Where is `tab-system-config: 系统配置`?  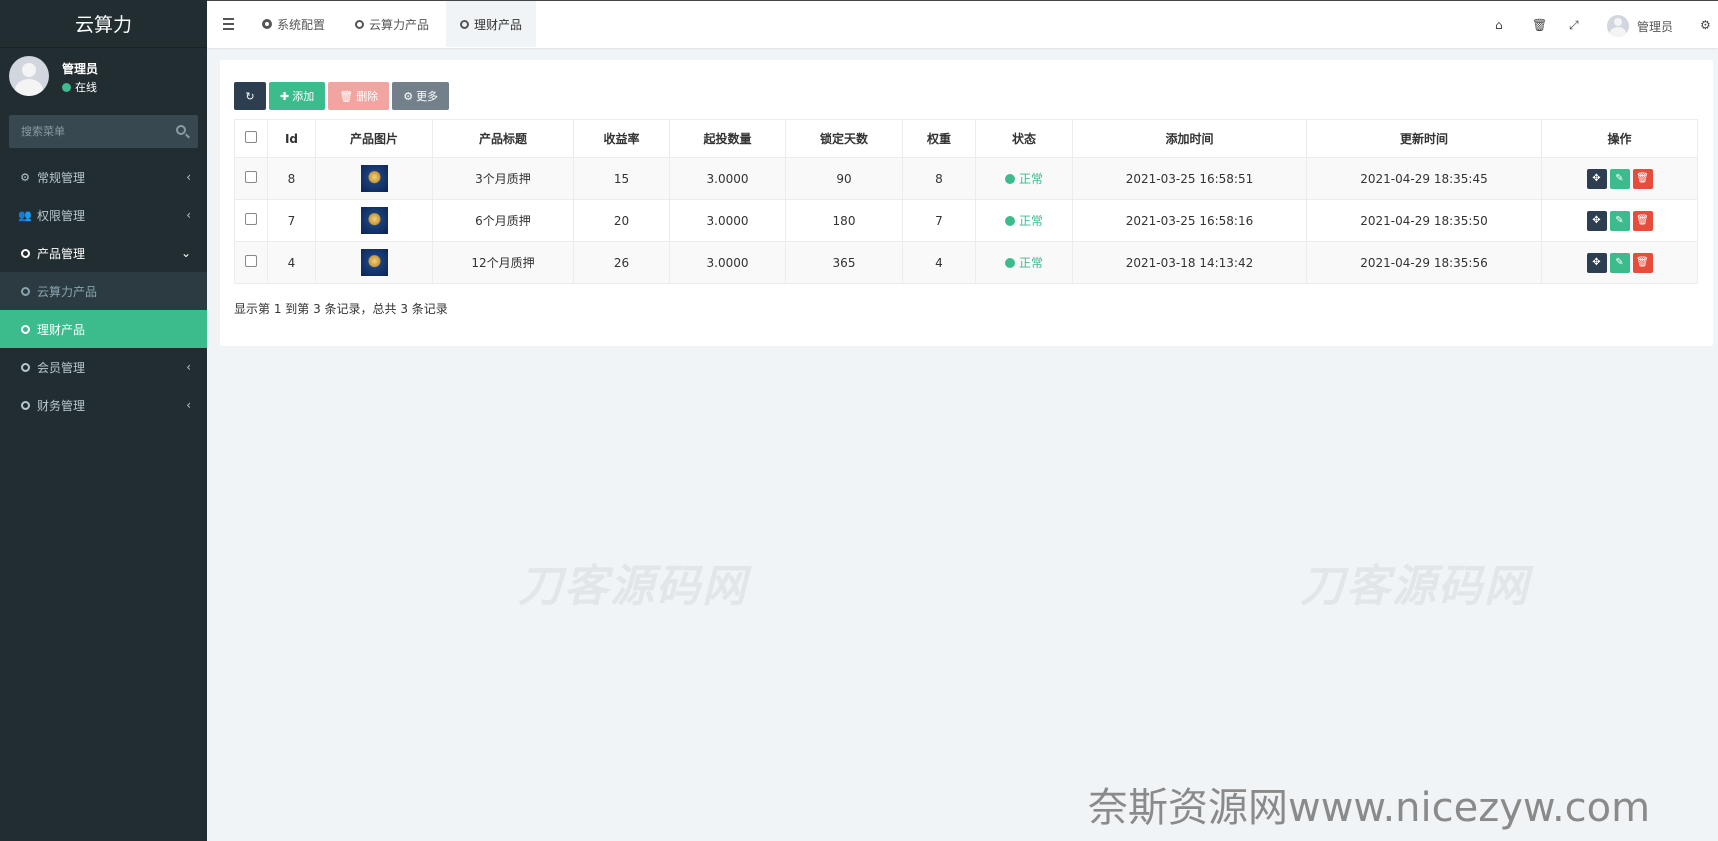 tab-system-config: 系统配置 is located at coordinates (293, 24).